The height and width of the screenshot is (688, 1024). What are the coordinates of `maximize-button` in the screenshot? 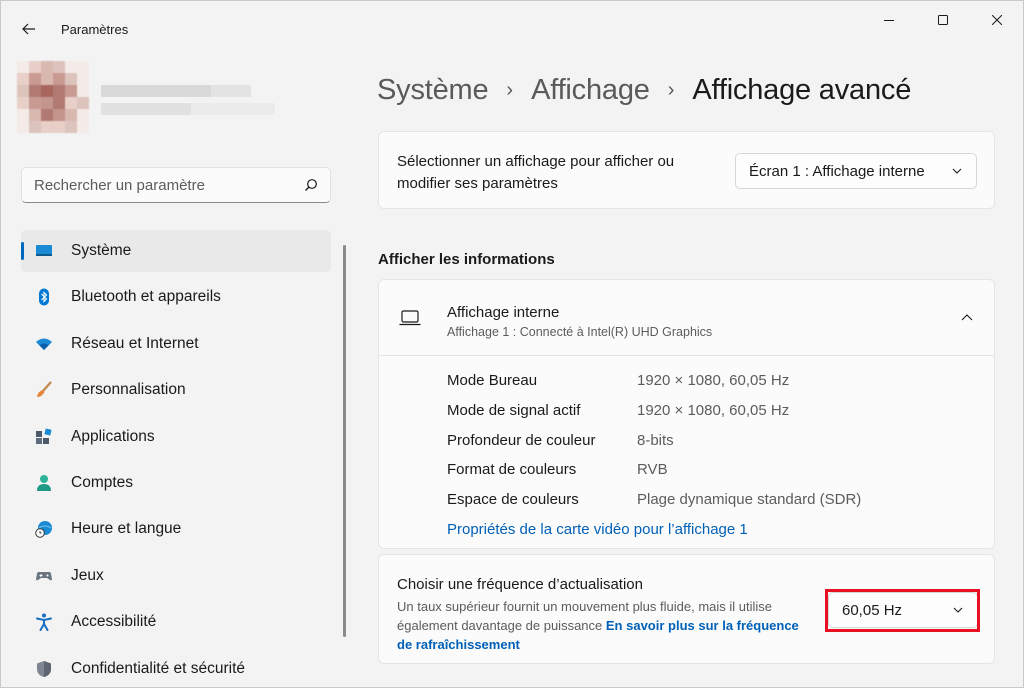 It's located at (943, 20).